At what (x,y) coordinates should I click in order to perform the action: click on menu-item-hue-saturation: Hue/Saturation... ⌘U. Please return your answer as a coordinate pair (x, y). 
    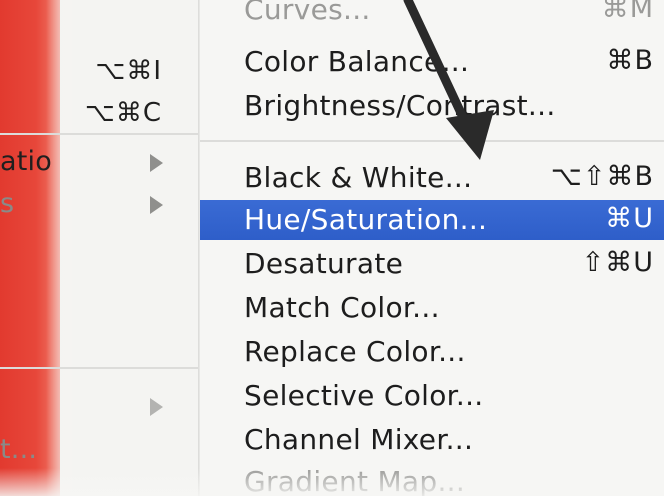
    Looking at the image, I should click on (432, 220).